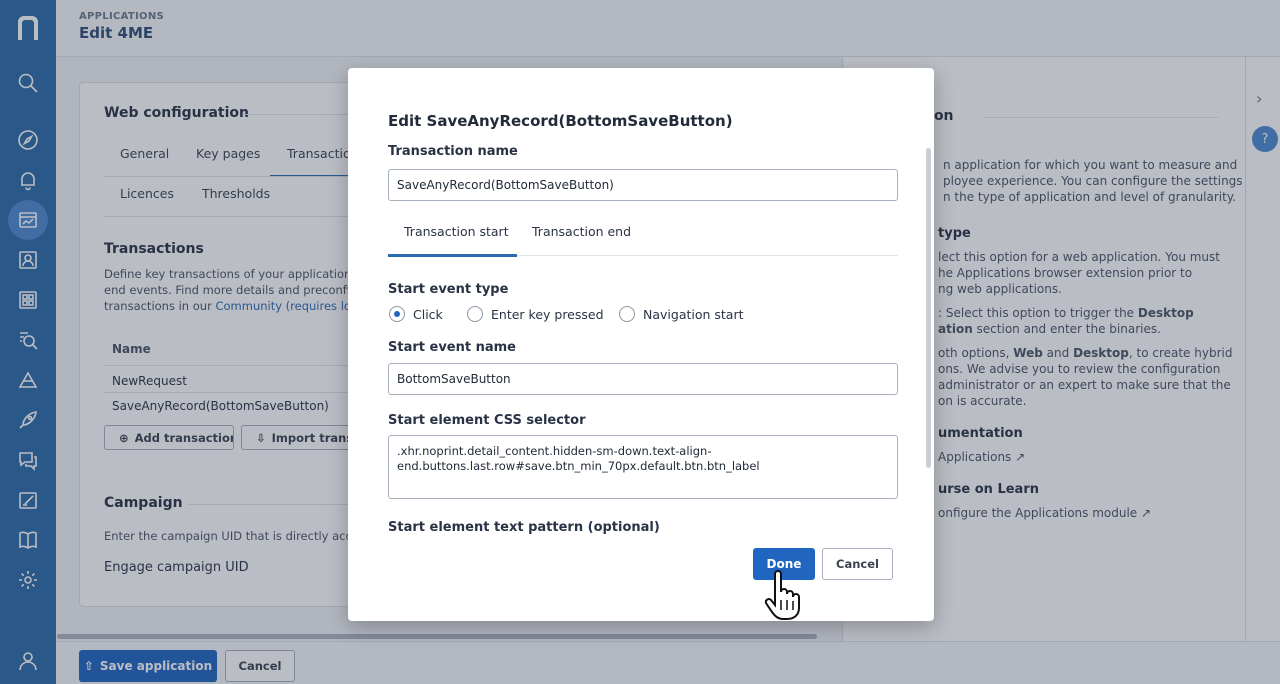 The height and width of the screenshot is (684, 1280). What do you see at coordinates (857, 564) in the screenshot?
I see `dialog-cancel-button: Cancel` at bounding box center [857, 564].